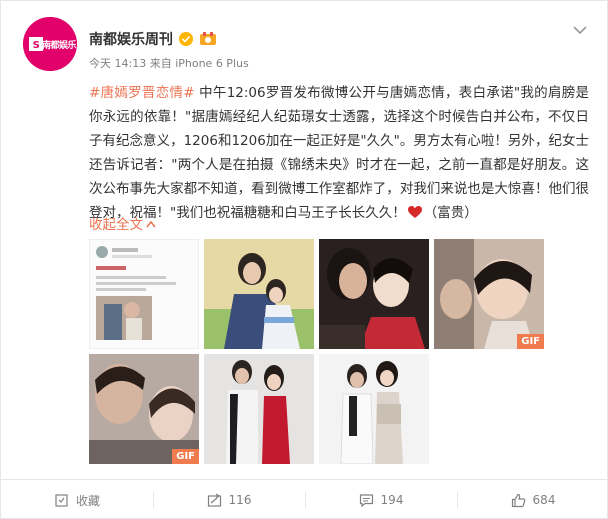  Describe the element at coordinates (544, 500) in the screenshot. I see `like-count: 684` at that location.